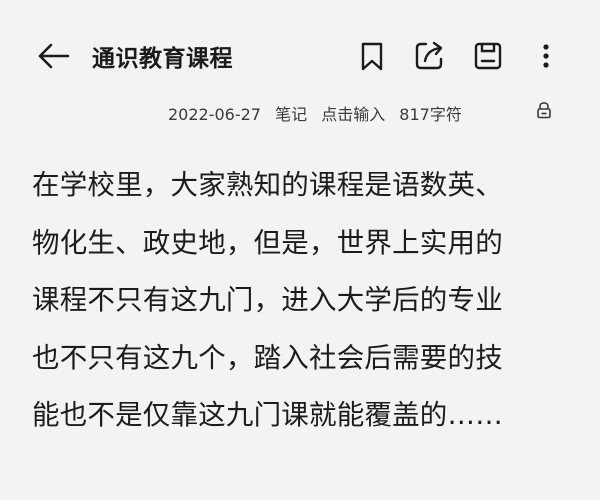  Describe the element at coordinates (300, 56) in the screenshot. I see `top-bar: 通识教育课程` at that location.